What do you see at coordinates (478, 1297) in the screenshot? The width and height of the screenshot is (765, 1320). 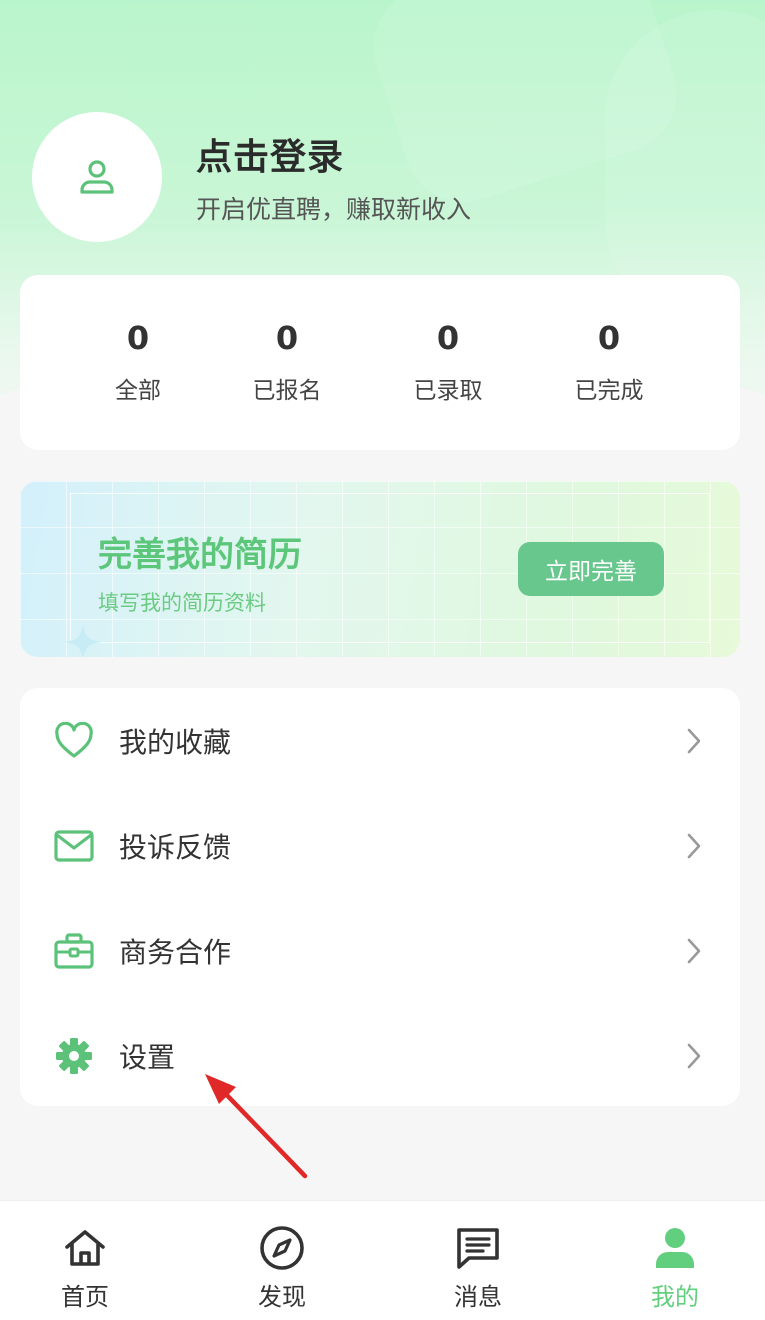 I see `tab-label: 消息` at bounding box center [478, 1297].